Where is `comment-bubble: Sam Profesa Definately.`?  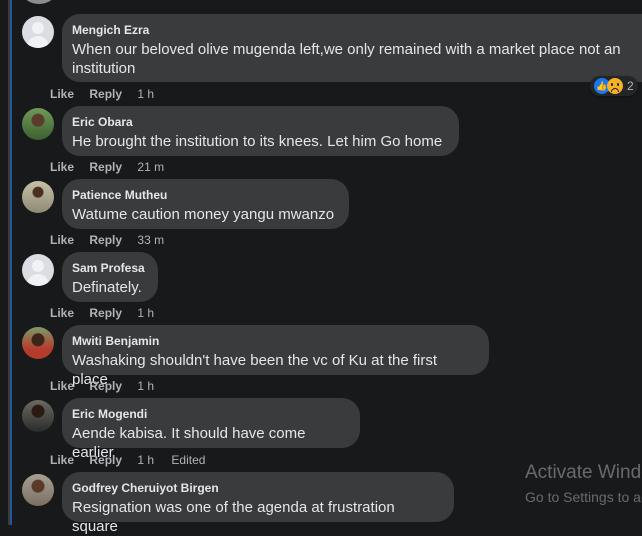 comment-bubble: Sam Profesa Definately. is located at coordinates (110, 277).